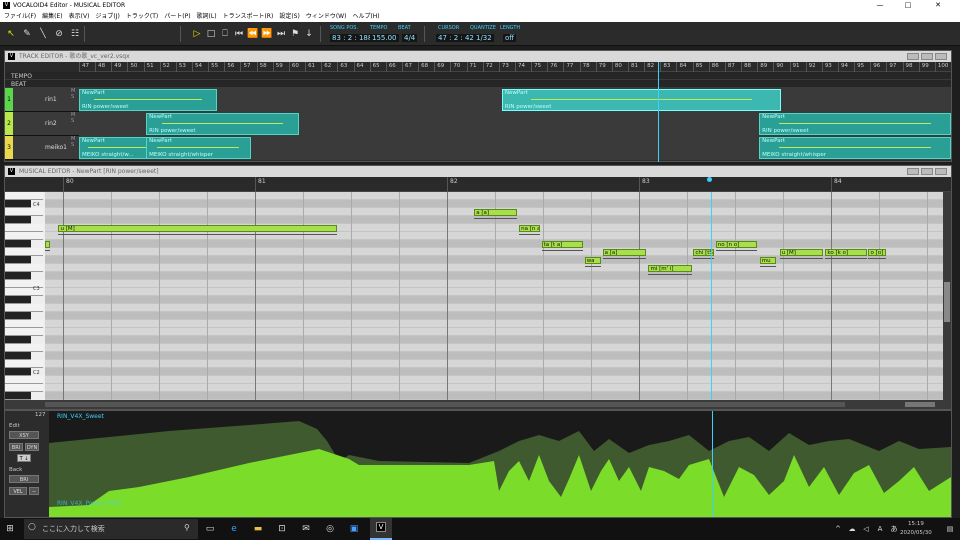 This screenshot has width=960, height=540. What do you see at coordinates (46, 147) in the screenshot?
I see `track-header: meiko1 M S` at bounding box center [46, 147].